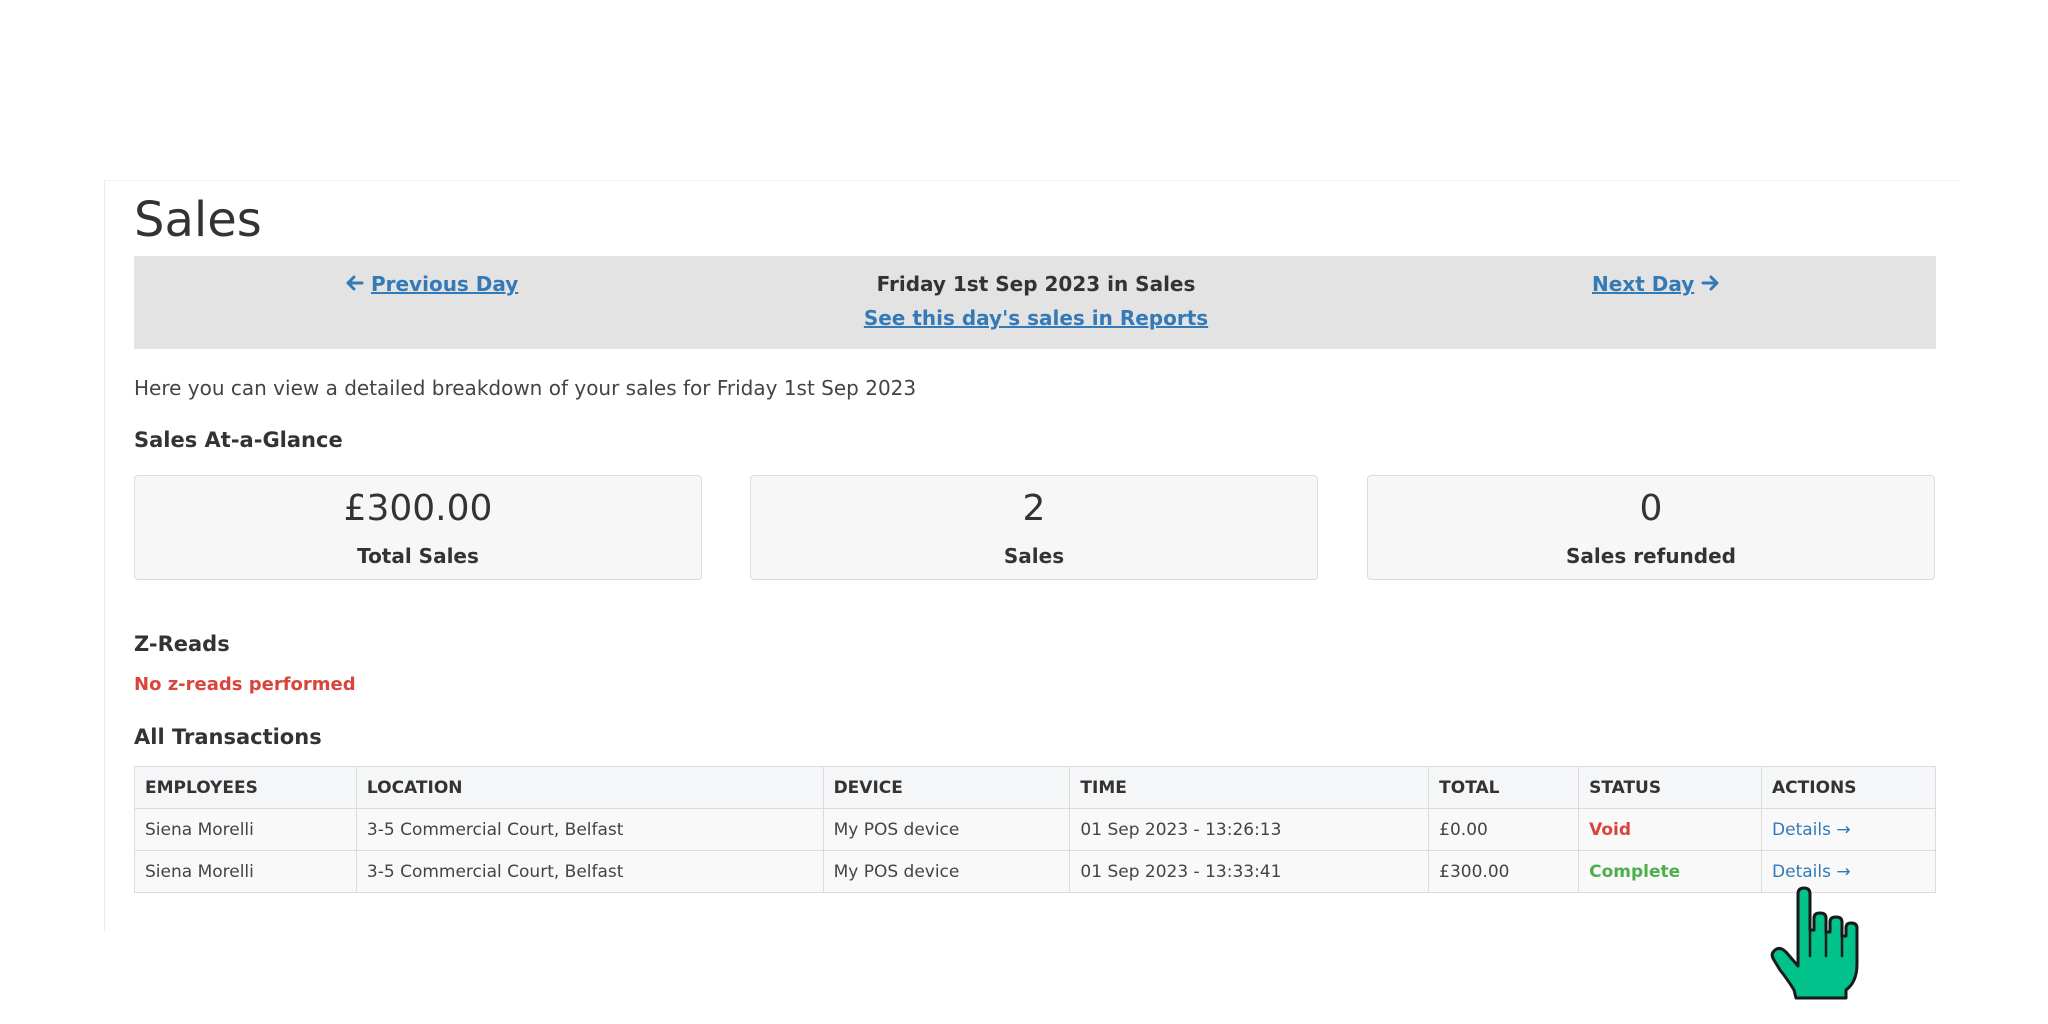 This screenshot has width=2048, height=1024. Describe the element at coordinates (1504, 787) in the screenshot. I see `column-header-total: TOTAL` at that location.